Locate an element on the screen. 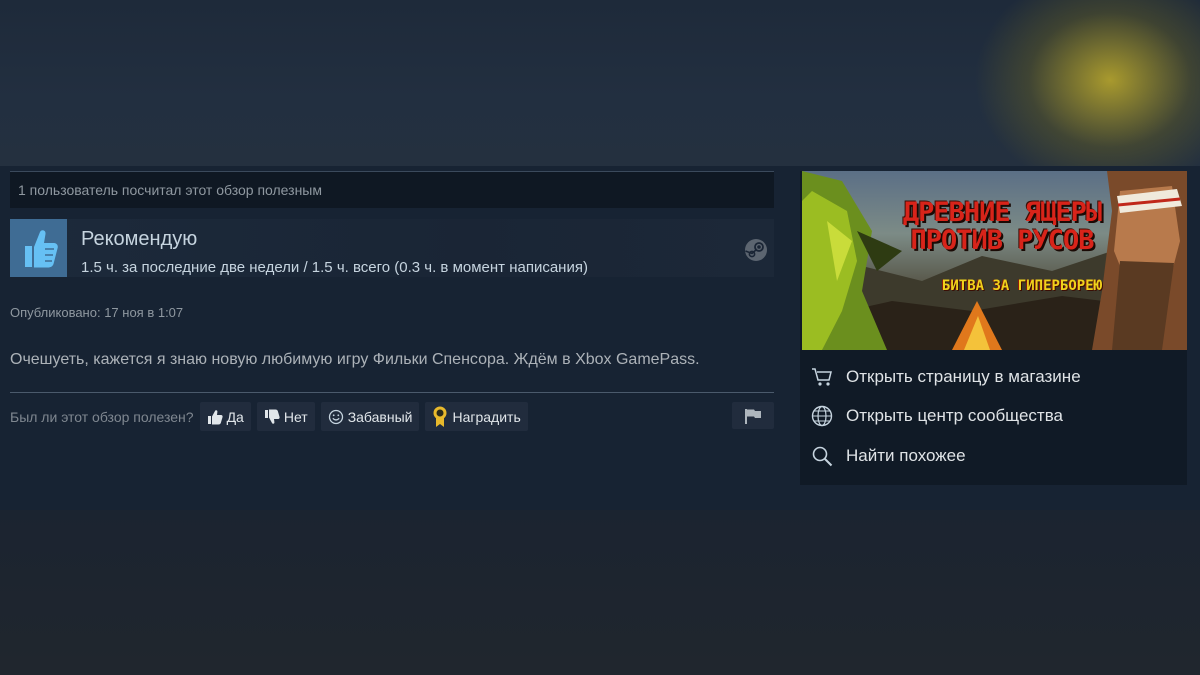 This screenshot has height=675, width=1200. report-flag-button is located at coordinates (753, 415).